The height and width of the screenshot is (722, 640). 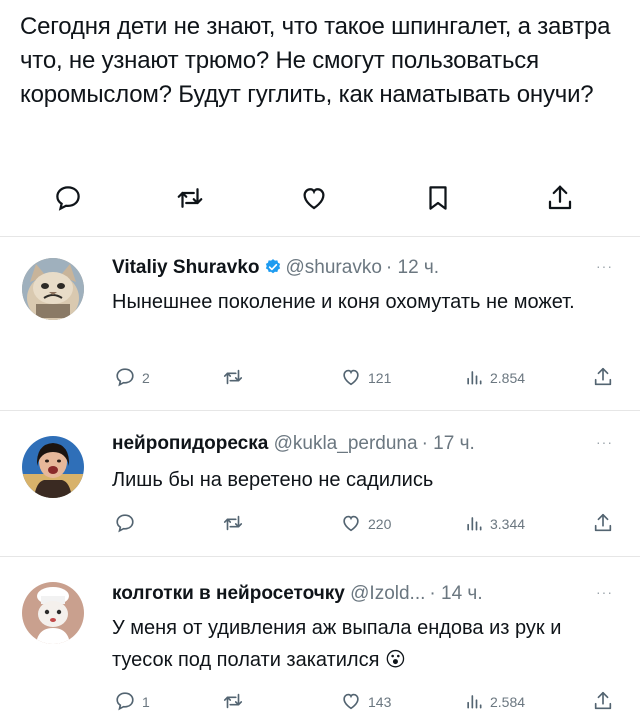 I want to click on post-time: · 17 ч., so click(x=448, y=443).